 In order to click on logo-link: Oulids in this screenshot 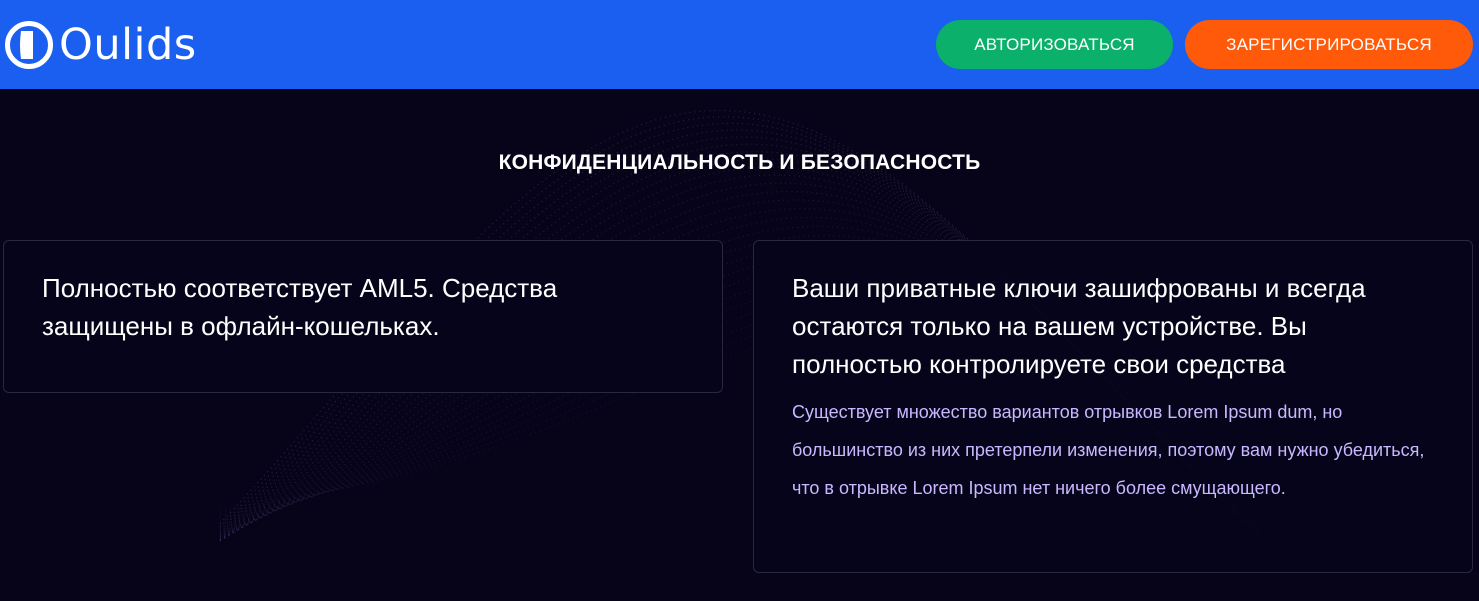, I will do `click(100, 45)`.